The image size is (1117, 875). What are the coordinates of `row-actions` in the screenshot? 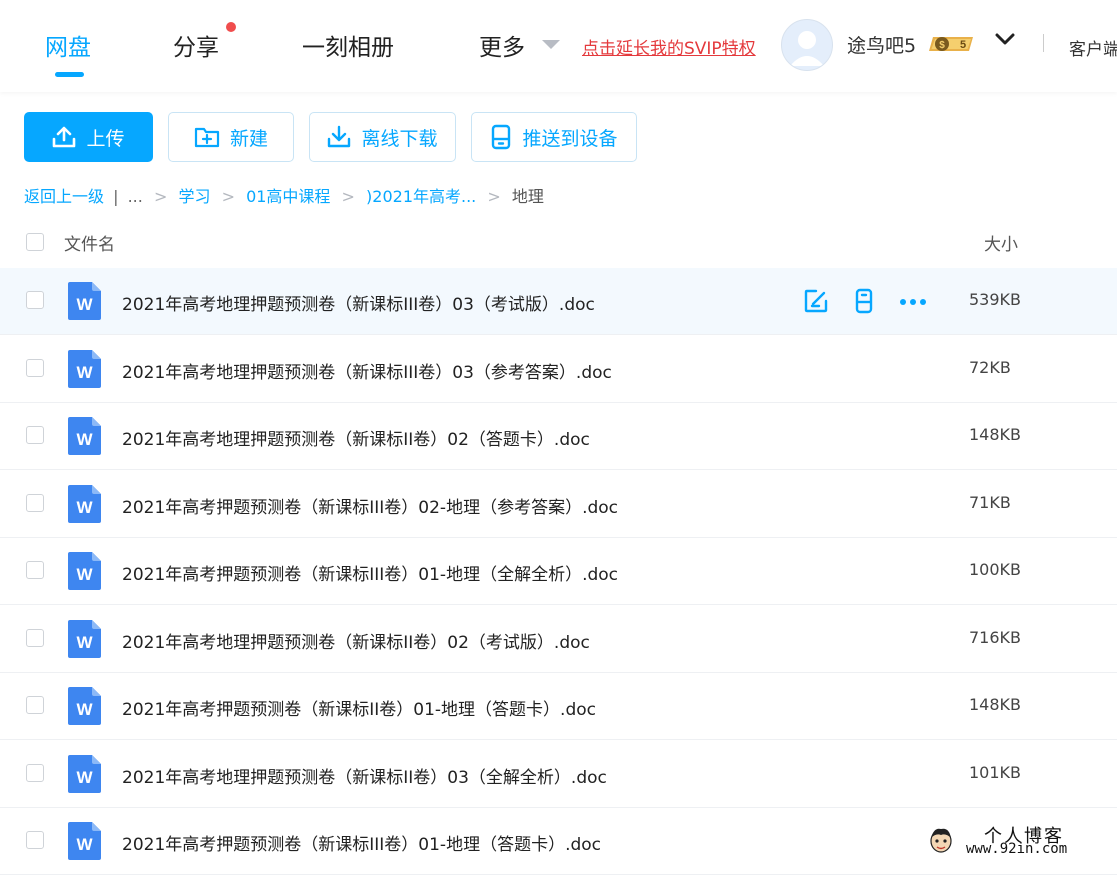 It's located at (867, 302).